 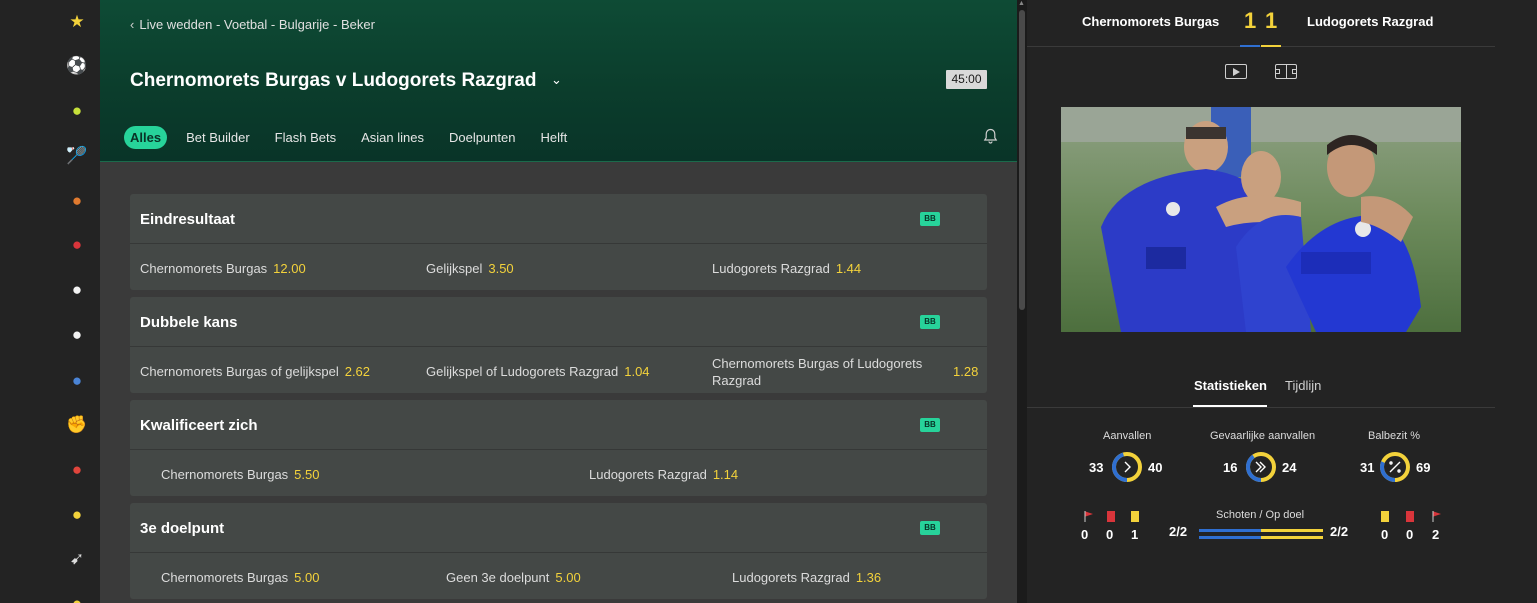 I want to click on market-title: Eindresultaat, so click(x=188, y=219).